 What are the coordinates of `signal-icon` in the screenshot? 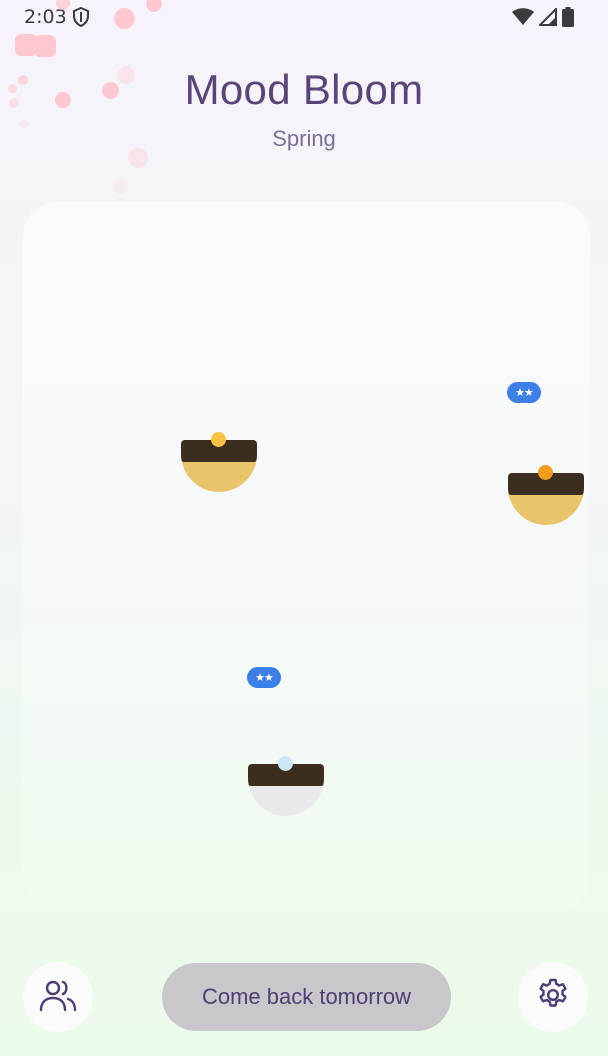 It's located at (547, 18).